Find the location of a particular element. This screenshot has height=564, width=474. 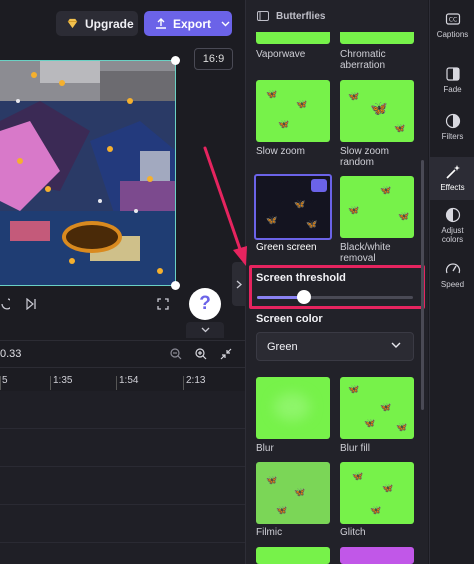

effect-thumb-filmic: 🦋 🦋 🦋 is located at coordinates (293, 493).